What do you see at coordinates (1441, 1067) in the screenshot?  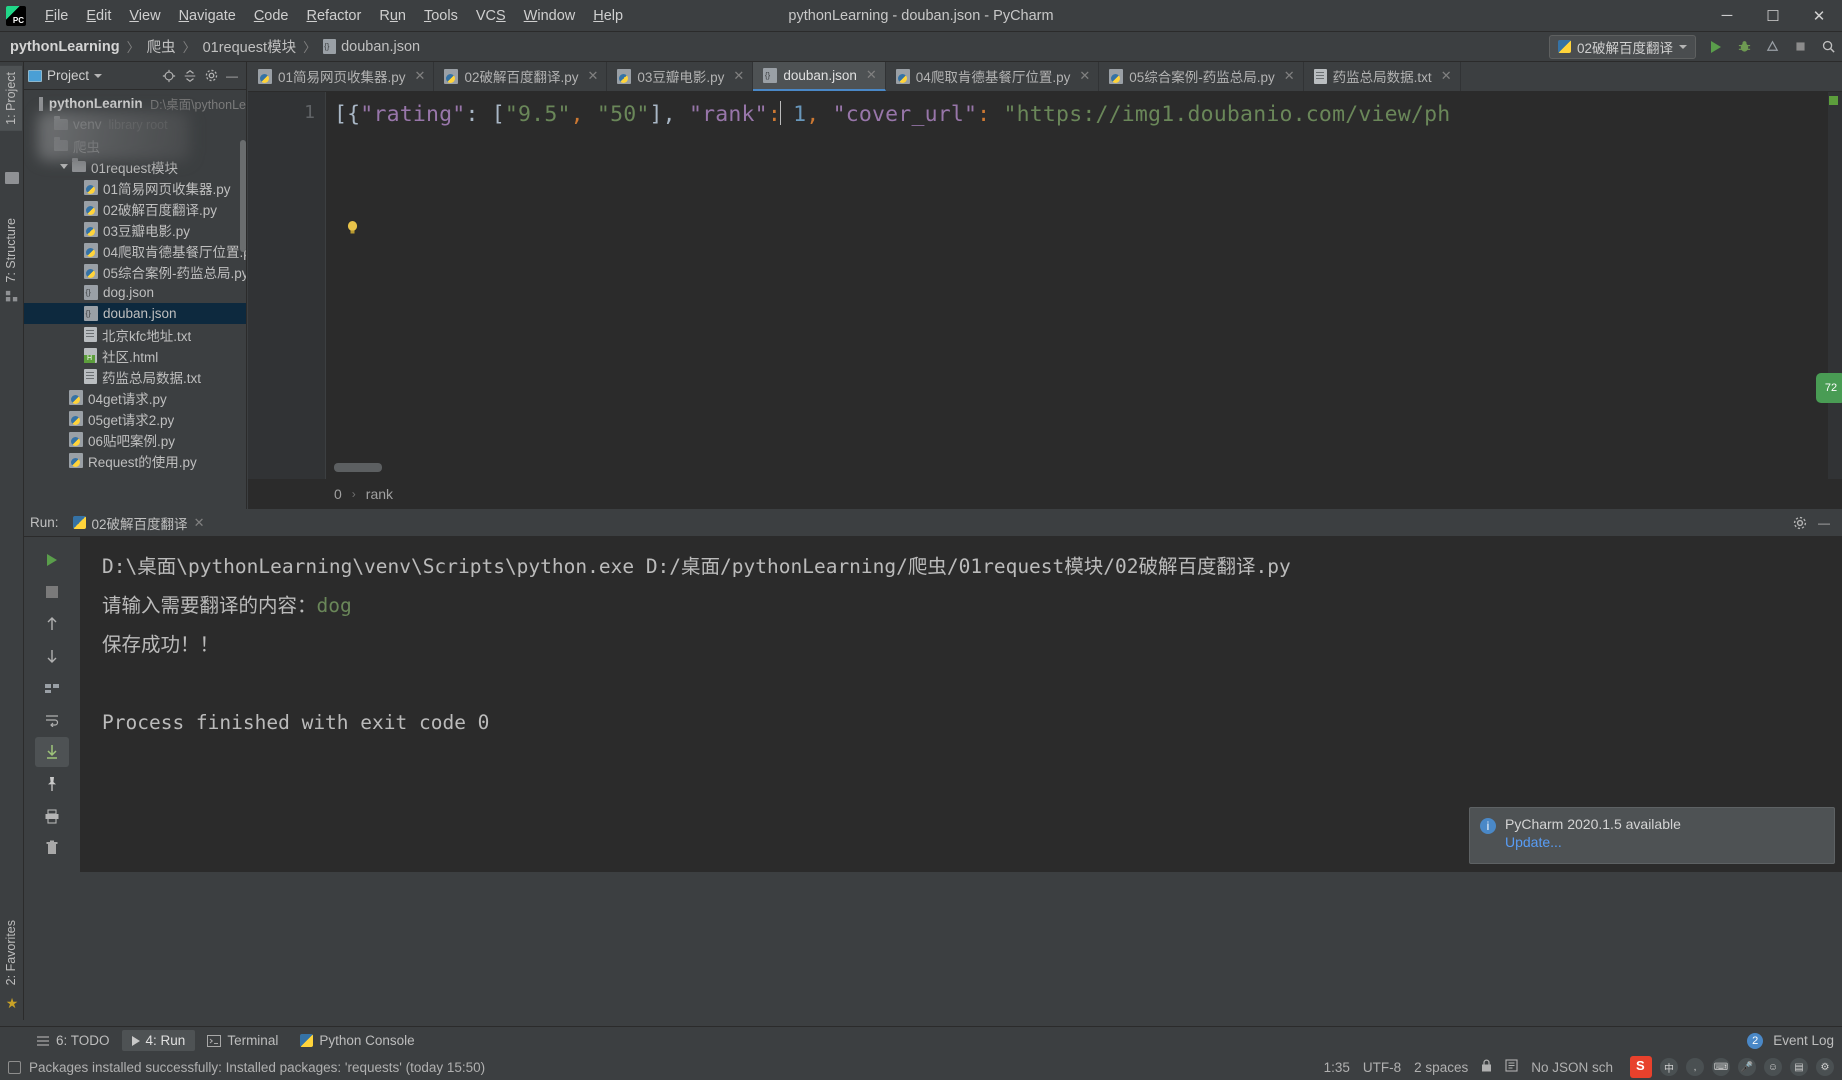 I see `indent-setting: 2 spaces` at bounding box center [1441, 1067].